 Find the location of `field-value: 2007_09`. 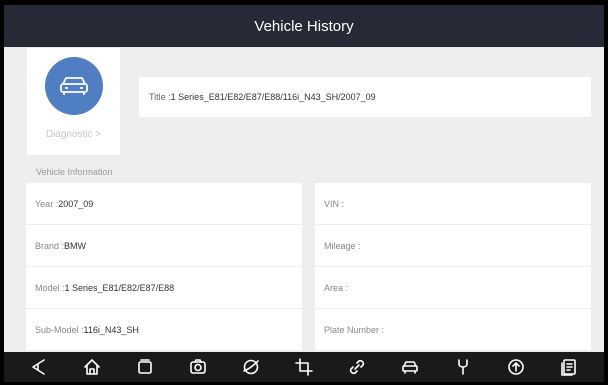

field-value: 2007_09 is located at coordinates (76, 203).